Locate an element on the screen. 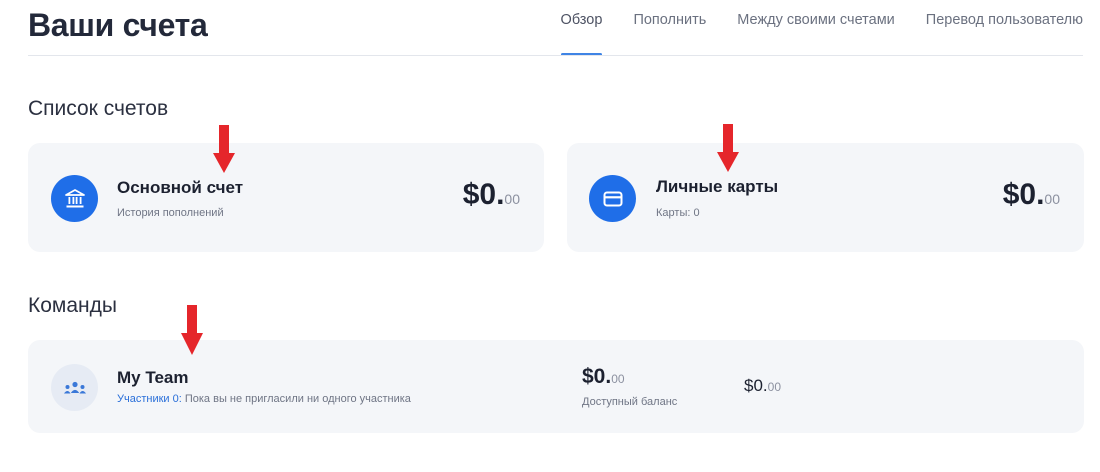 The image size is (1100, 472). personal-cards-balance: $0.00 is located at coordinates (1031, 195).